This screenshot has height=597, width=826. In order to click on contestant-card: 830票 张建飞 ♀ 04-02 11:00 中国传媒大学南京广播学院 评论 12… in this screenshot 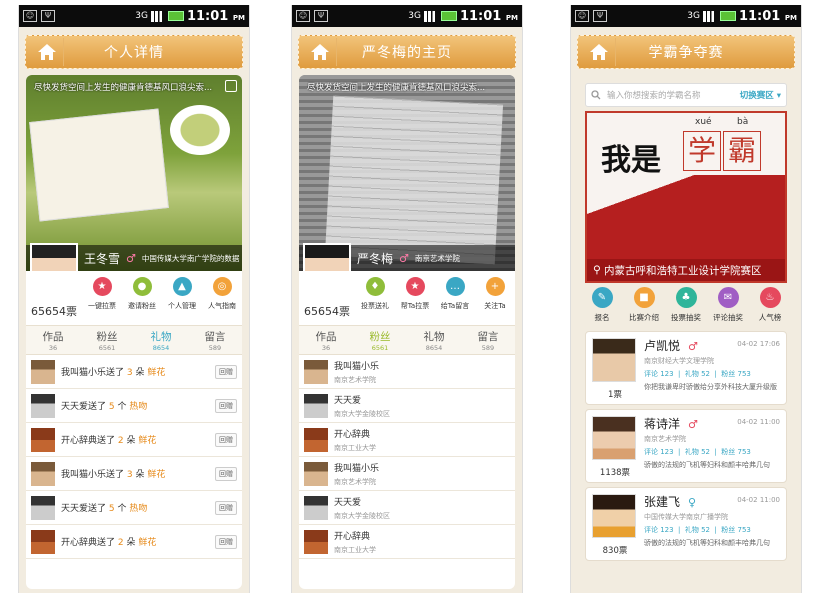, I will do `click(686, 524)`.